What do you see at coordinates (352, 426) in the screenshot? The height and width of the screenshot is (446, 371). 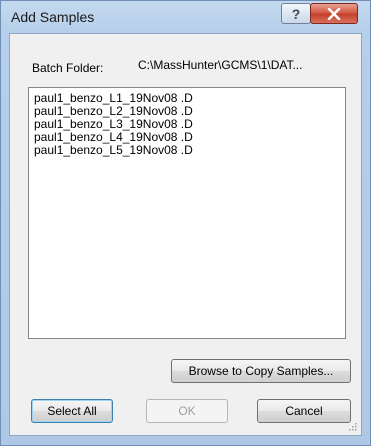 I see `resize-grip-icon` at bounding box center [352, 426].